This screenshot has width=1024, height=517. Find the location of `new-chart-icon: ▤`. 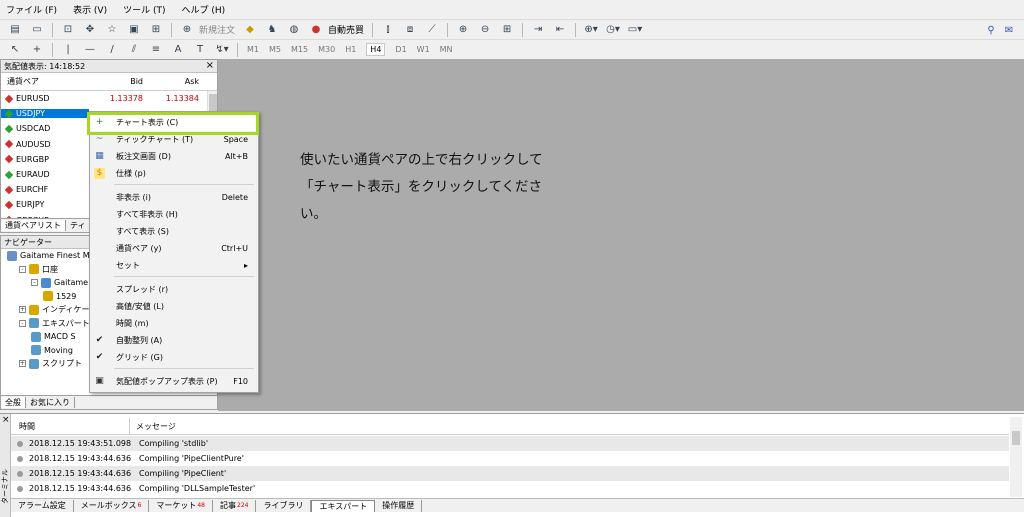

new-chart-icon: ▤ is located at coordinates (15, 30).